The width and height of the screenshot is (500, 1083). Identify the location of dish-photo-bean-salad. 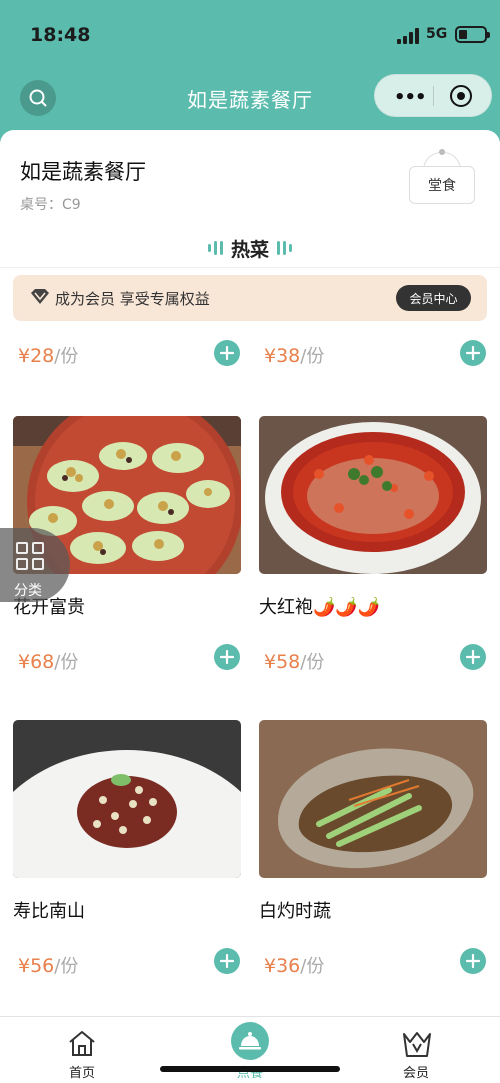
(127, 799).